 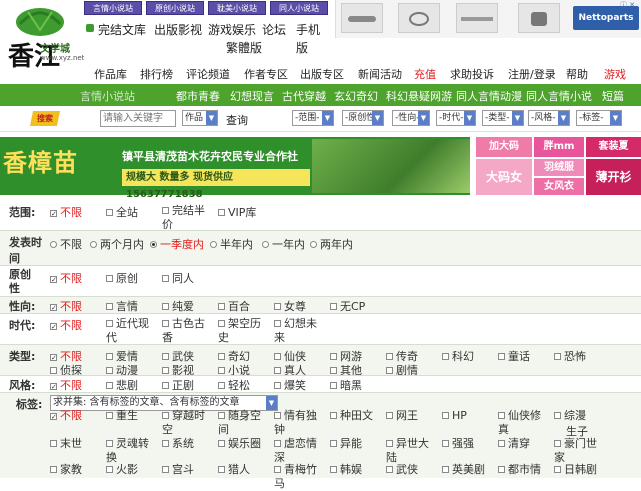 What do you see at coordinates (66, 306) in the screenshot?
I see `orient-option-any: ✓ 不限` at bounding box center [66, 306].